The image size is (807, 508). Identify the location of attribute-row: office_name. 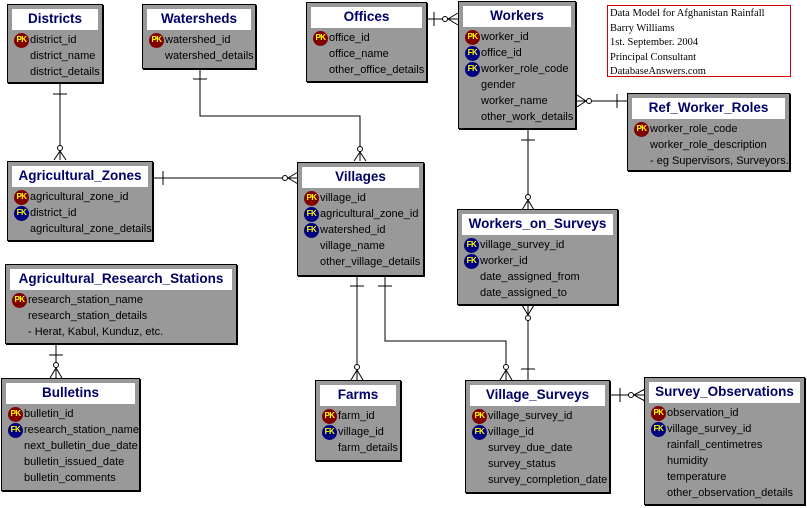
(369, 54).